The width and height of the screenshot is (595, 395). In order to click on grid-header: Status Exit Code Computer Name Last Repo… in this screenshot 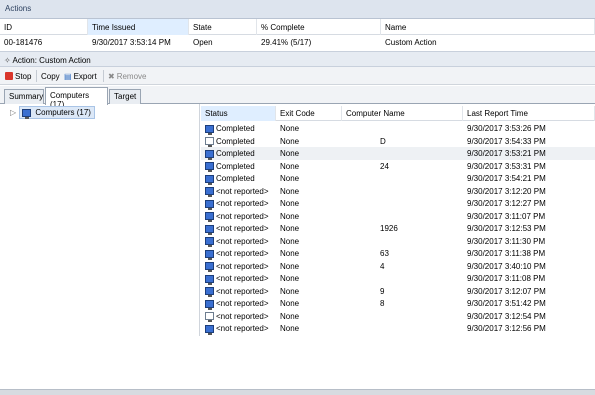, I will do `click(398, 113)`.